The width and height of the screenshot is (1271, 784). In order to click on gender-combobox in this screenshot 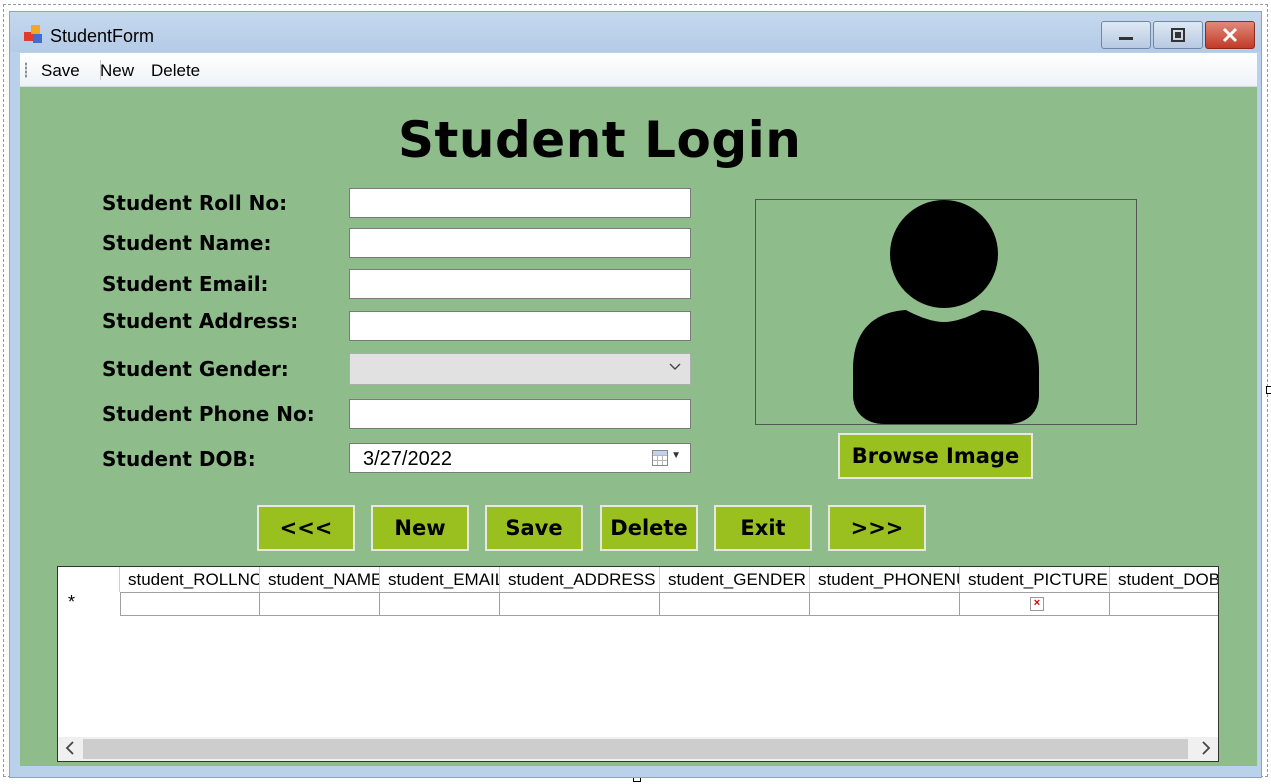, I will do `click(520, 369)`.